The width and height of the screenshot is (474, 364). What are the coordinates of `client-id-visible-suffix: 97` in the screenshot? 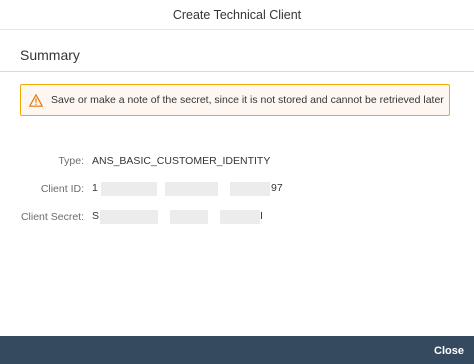 It's located at (277, 188).